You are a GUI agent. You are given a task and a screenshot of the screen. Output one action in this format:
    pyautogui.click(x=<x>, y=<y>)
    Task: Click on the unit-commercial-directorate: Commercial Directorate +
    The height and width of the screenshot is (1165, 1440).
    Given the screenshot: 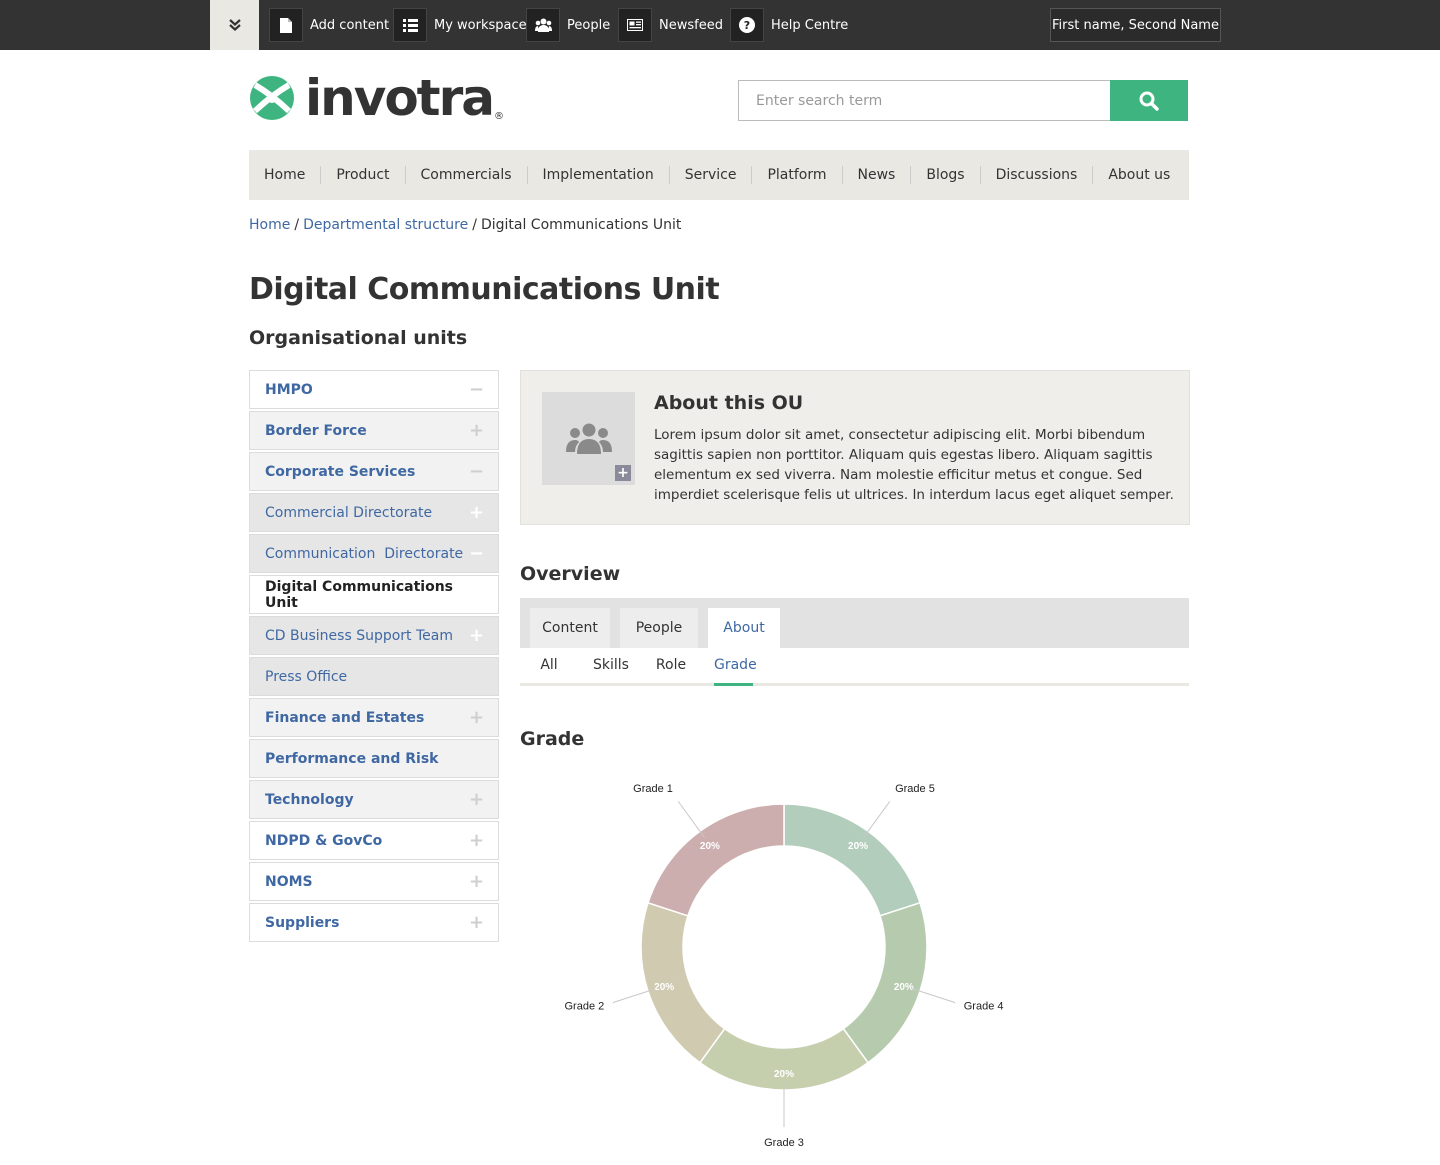 What is the action you would take?
    pyautogui.click(x=374, y=512)
    